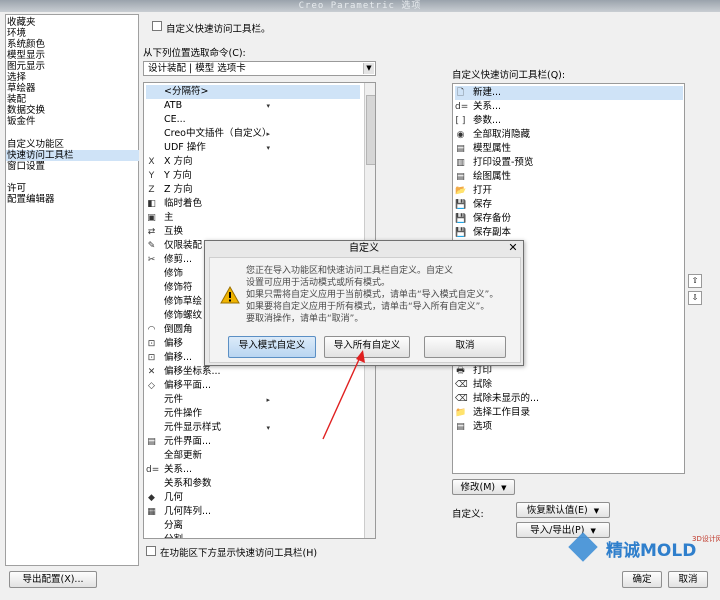  What do you see at coordinates (569, 385) in the screenshot?
I see `qat-list-item: ⌫ 拭除` at bounding box center [569, 385].